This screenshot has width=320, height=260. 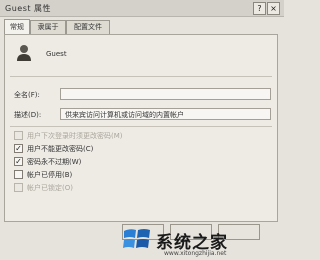 I want to click on tab-profile: 配置文件, so click(x=88, y=27).